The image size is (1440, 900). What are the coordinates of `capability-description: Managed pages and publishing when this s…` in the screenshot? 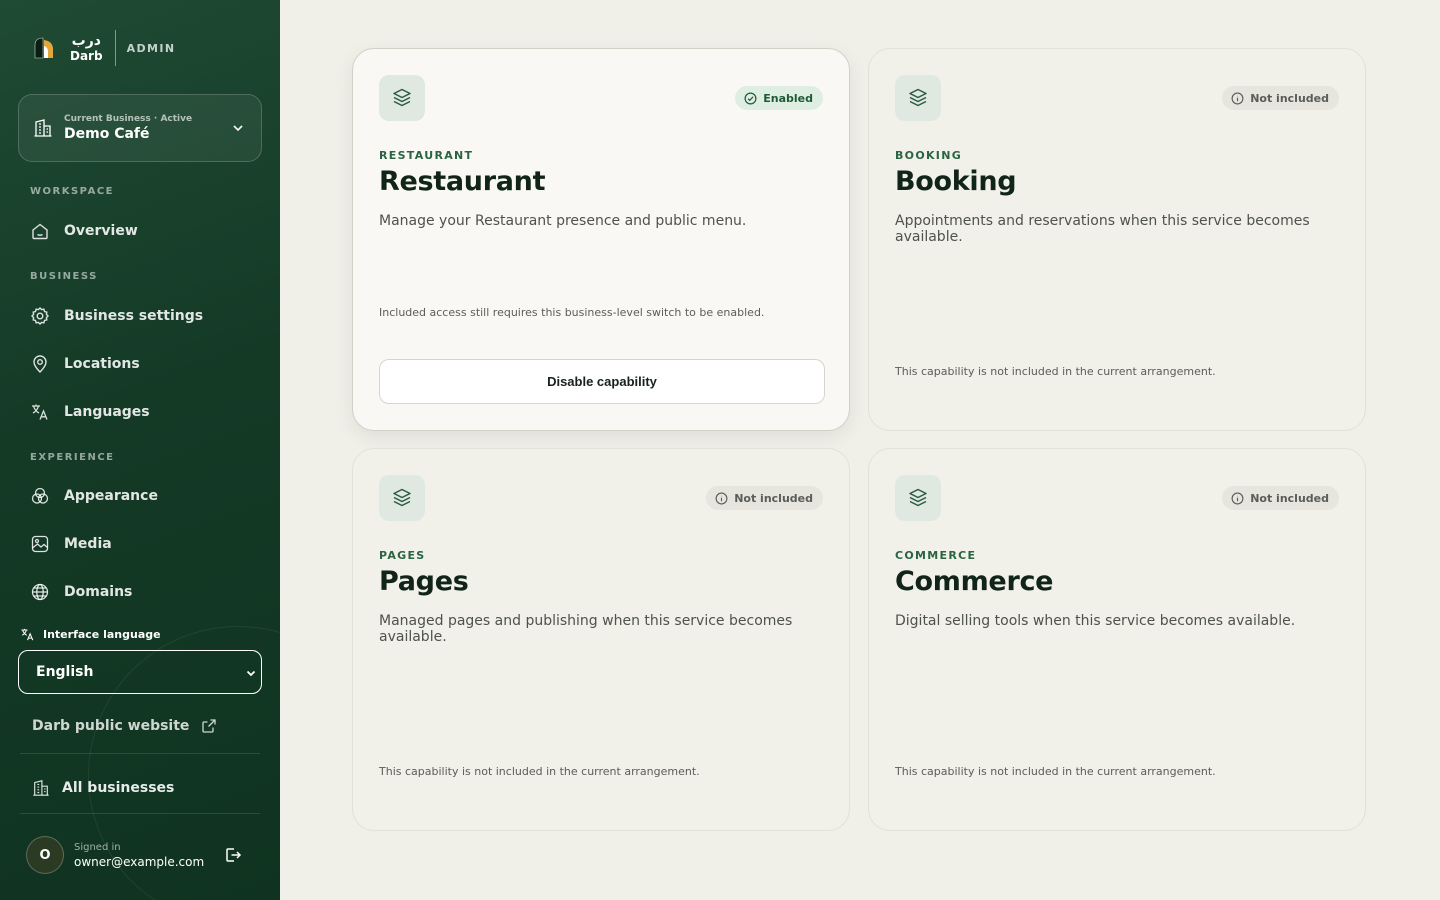 It's located at (586, 629).